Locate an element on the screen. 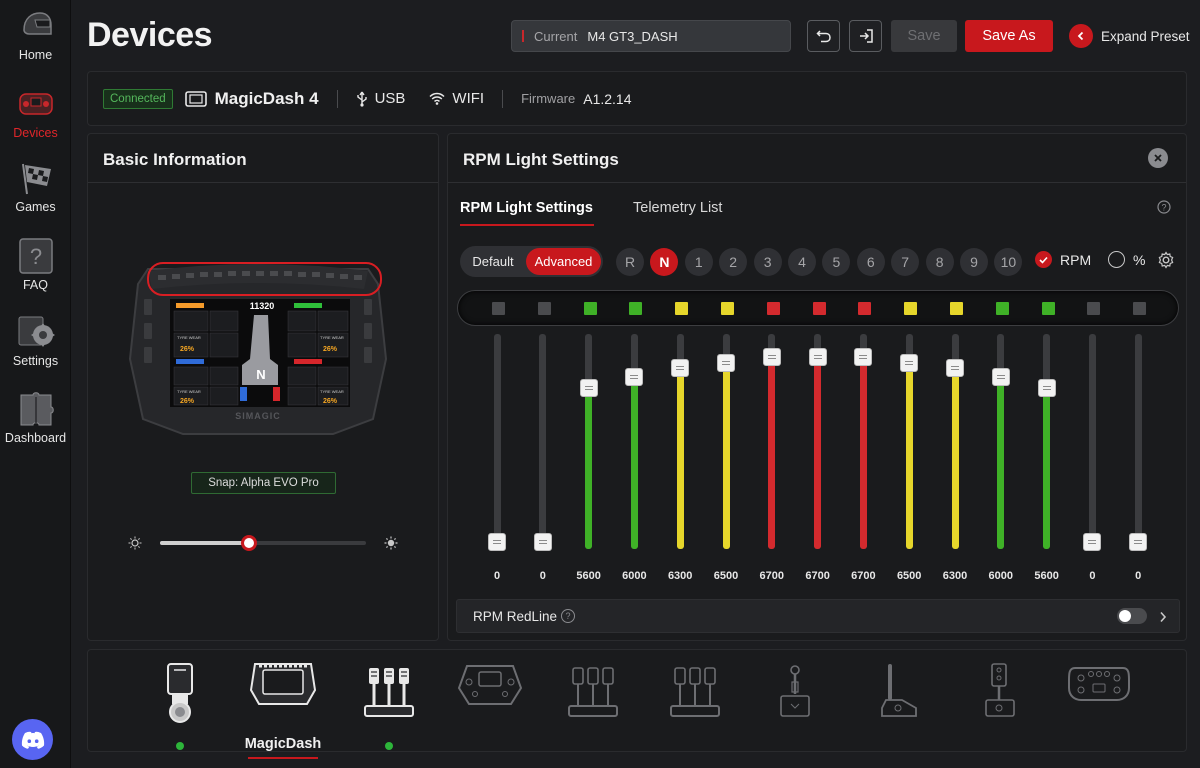 The height and width of the screenshot is (768, 1200). gear-button-9: 9 is located at coordinates (974, 262).